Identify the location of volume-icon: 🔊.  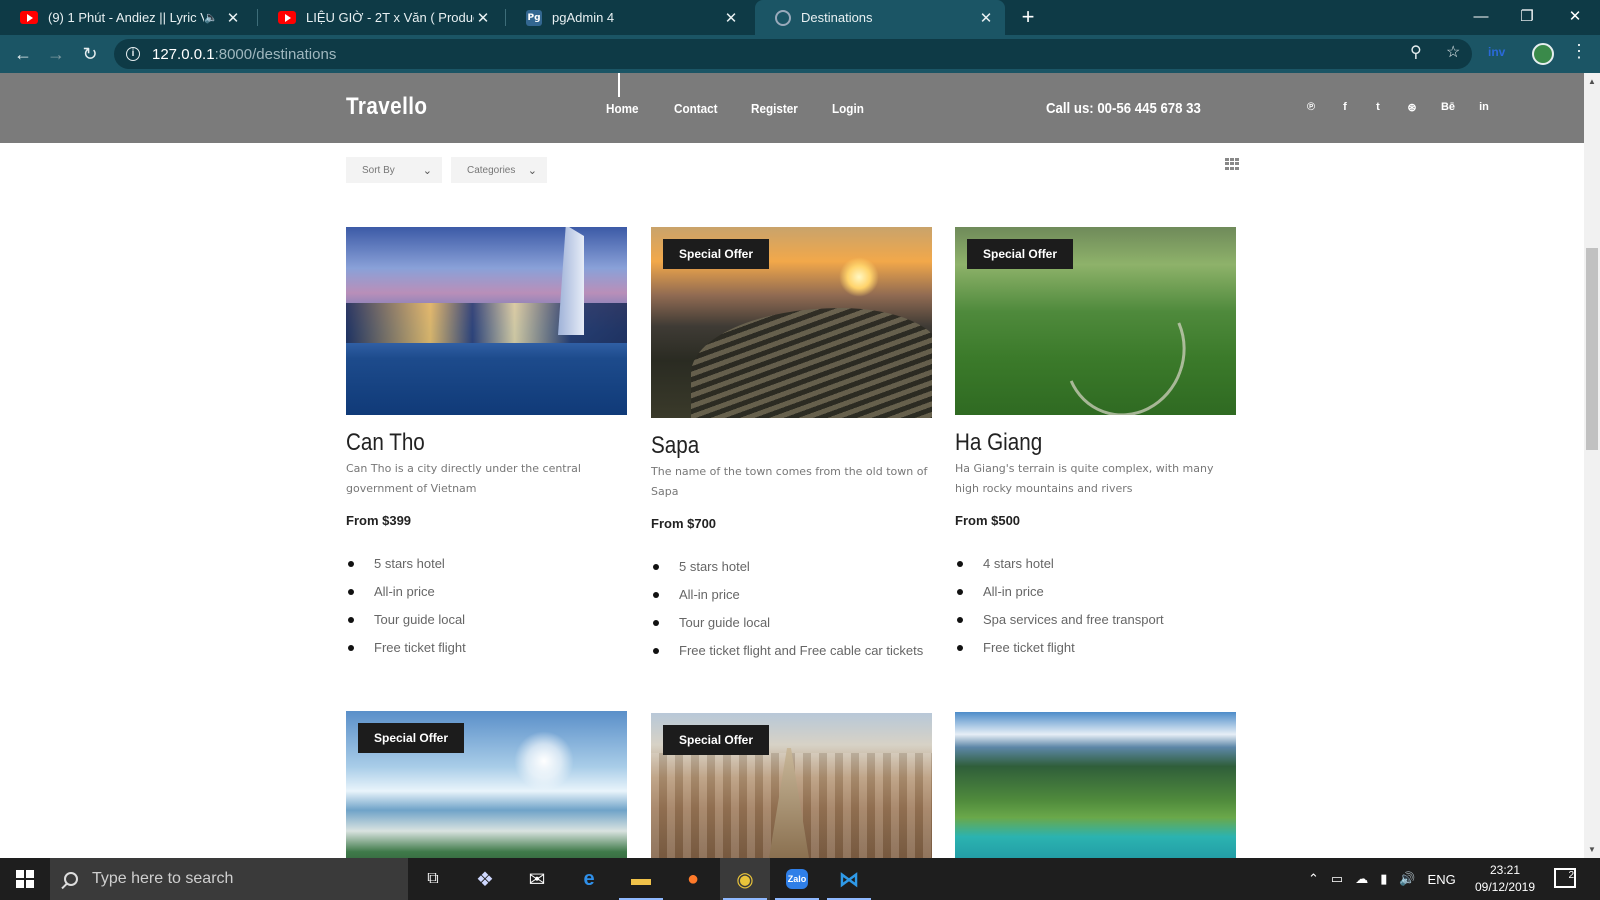
(1407, 879).